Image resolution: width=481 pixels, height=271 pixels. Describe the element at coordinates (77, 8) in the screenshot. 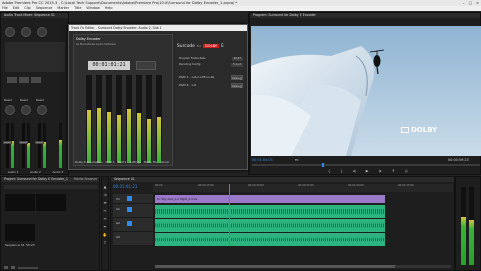

I see `menu-title: Title` at that location.